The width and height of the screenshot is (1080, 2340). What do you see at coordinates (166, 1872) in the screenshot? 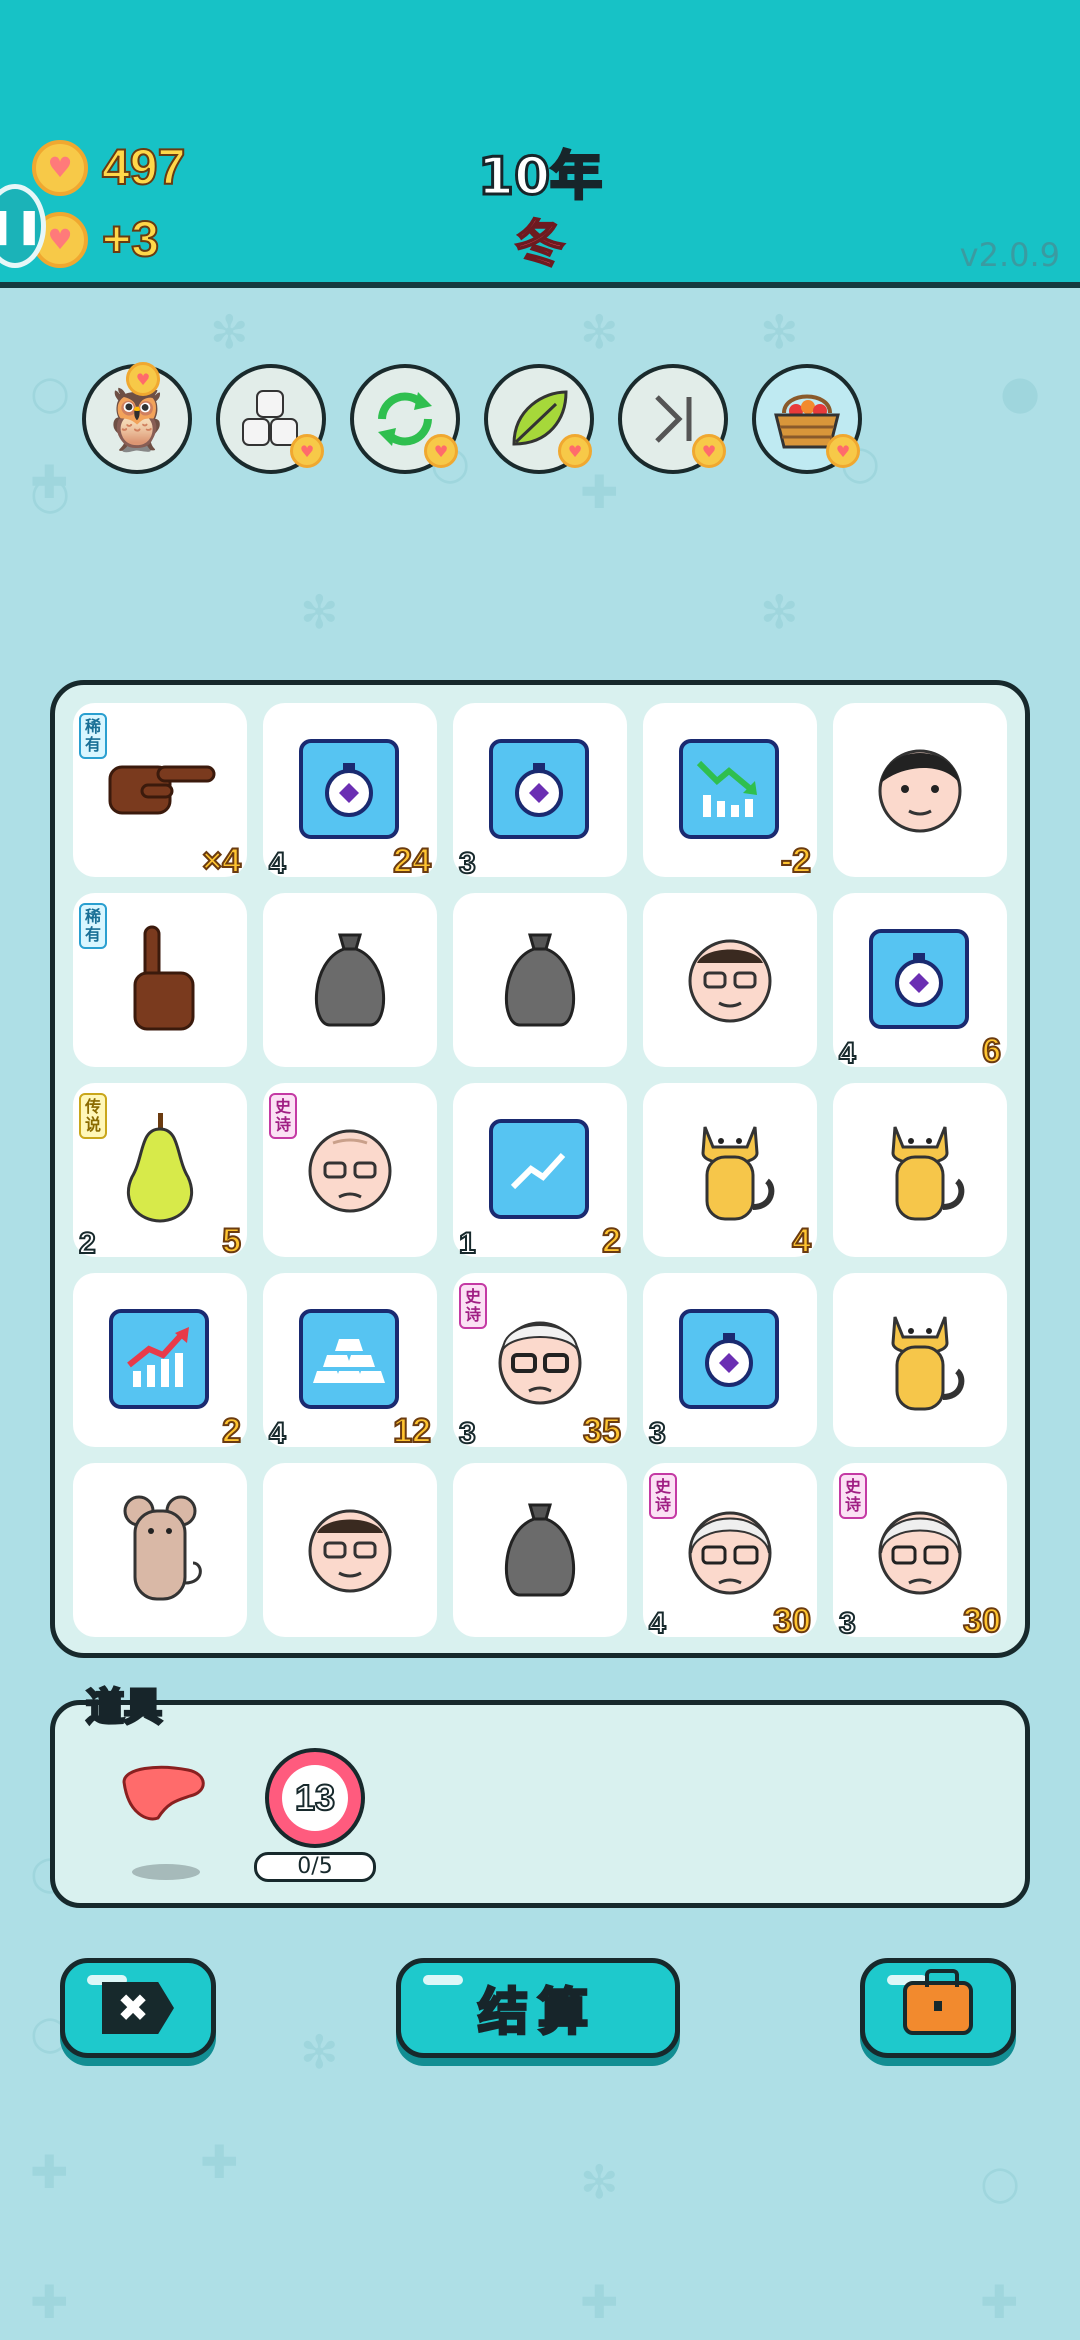
I see `item-shadow` at bounding box center [166, 1872].